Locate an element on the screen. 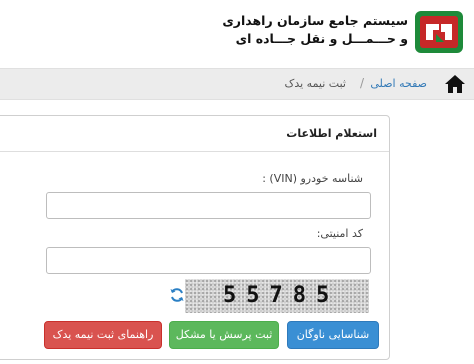 The height and width of the screenshot is (364, 474). breadcrumb-current: ثبت نیمه یدک is located at coordinates (315, 83).